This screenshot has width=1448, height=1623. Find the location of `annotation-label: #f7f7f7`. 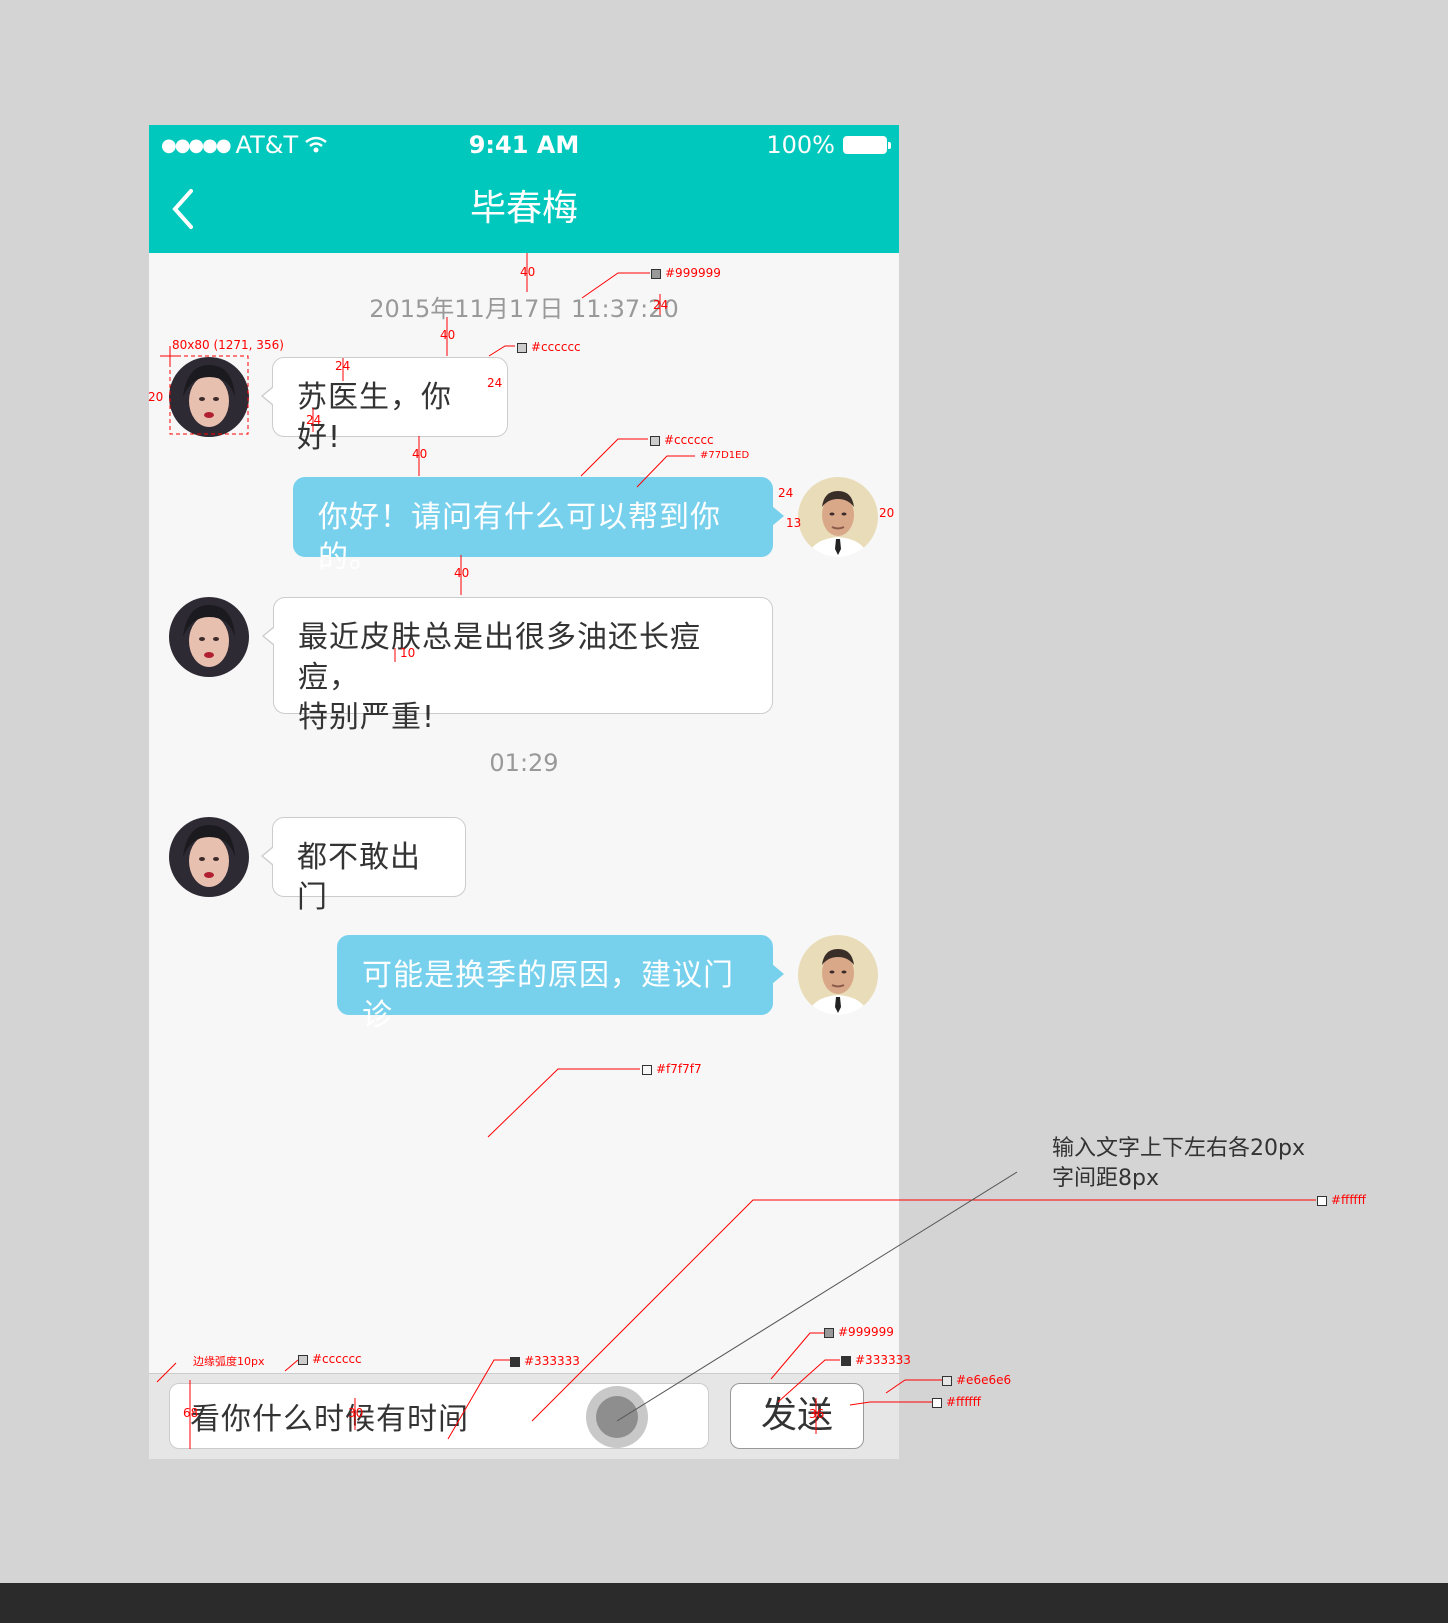

annotation-label: #f7f7f7 is located at coordinates (672, 1069).